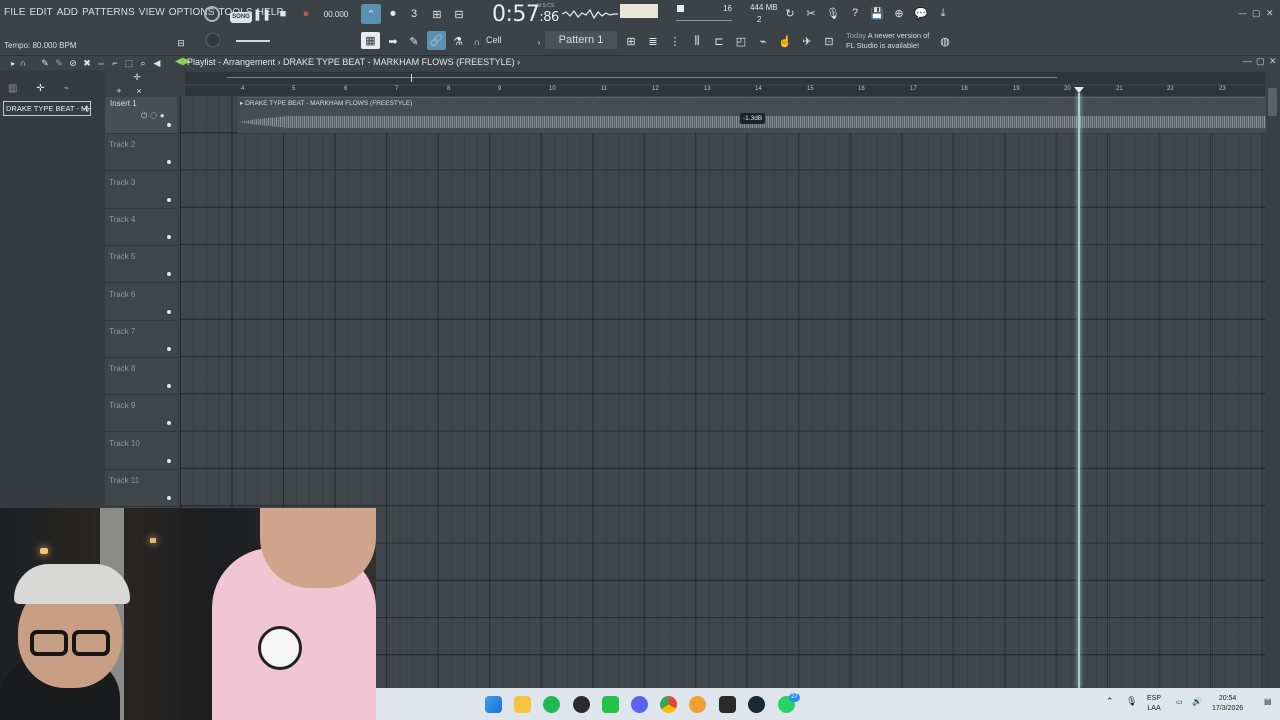  What do you see at coordinates (1079, 390) in the screenshot?
I see `playhead-line` at bounding box center [1079, 390].